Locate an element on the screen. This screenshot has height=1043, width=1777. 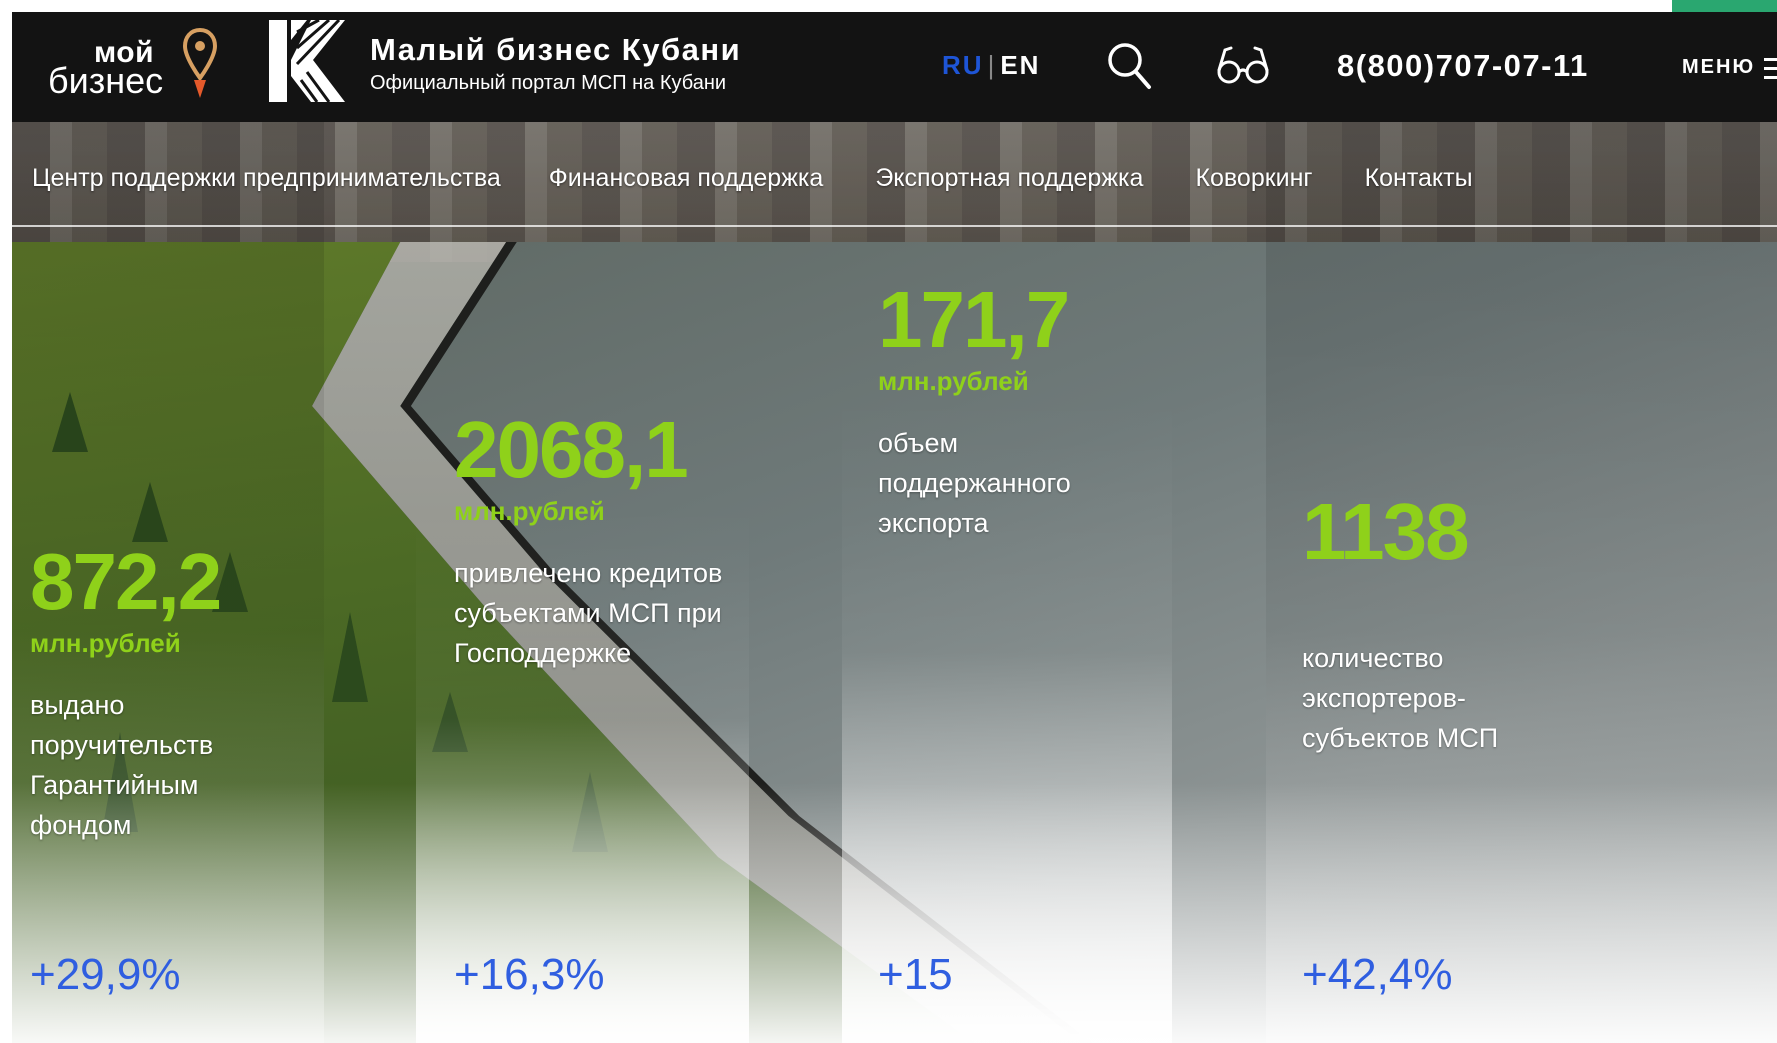
stat-delta: +16,3% is located at coordinates (529, 974).